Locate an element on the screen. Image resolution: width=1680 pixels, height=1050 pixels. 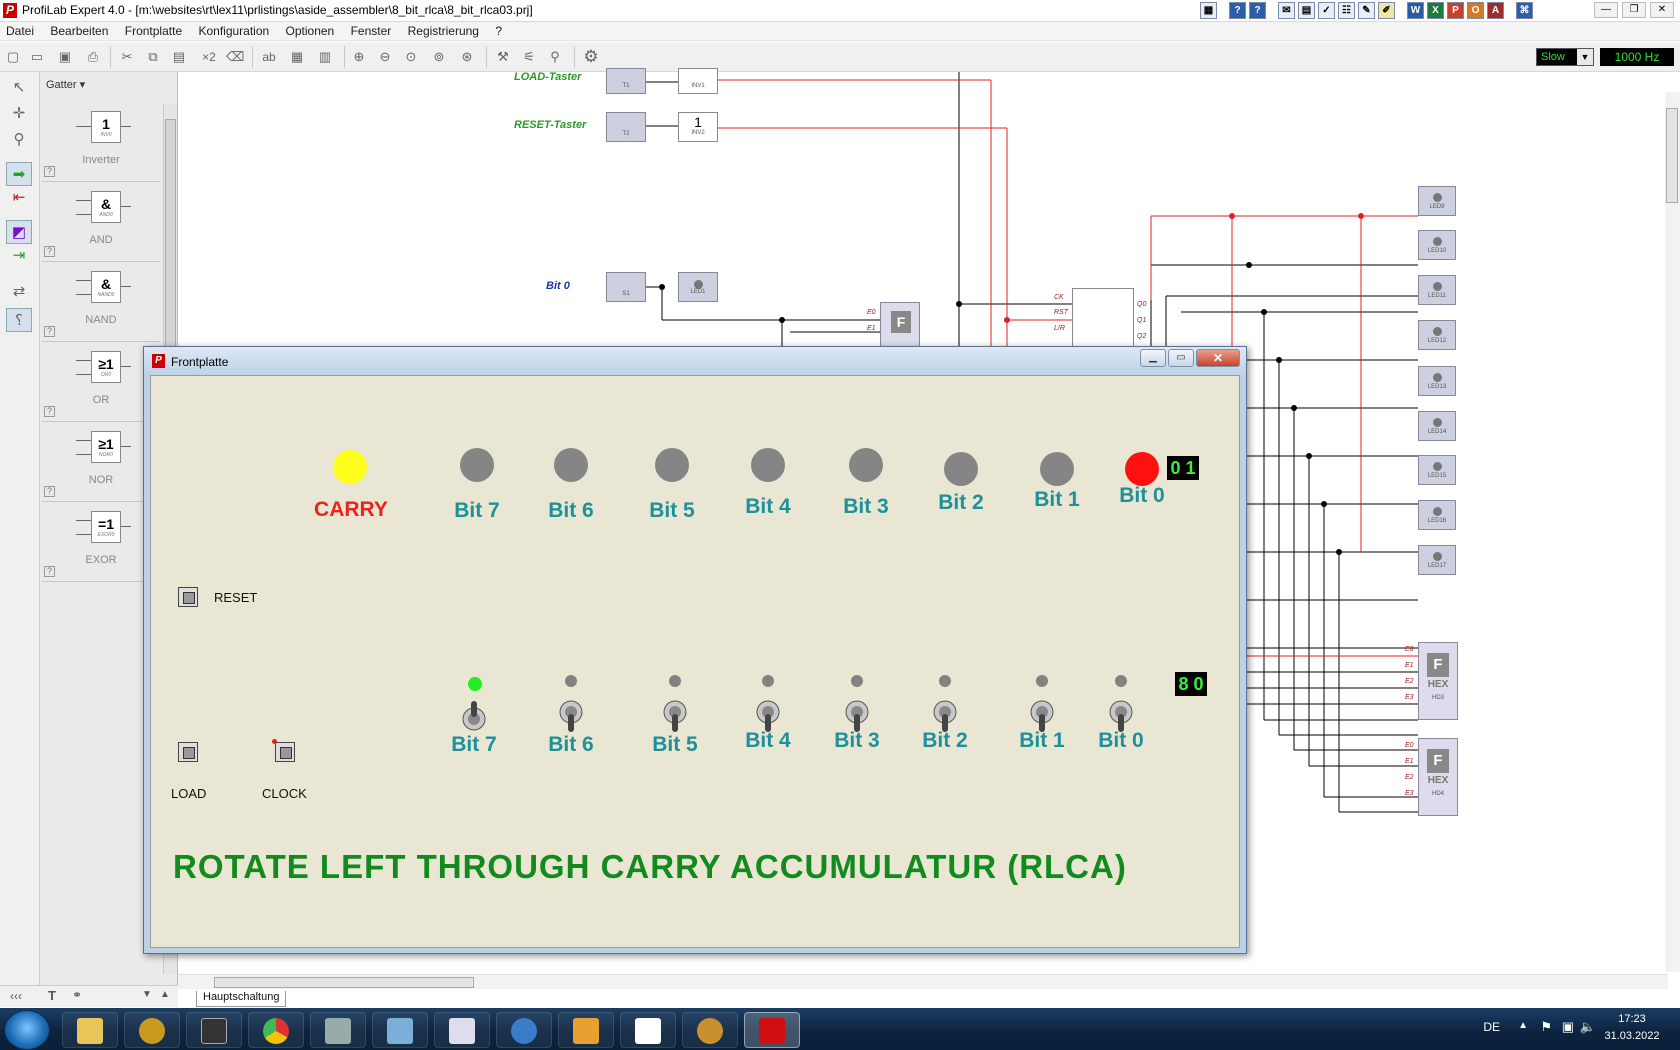
inverter-inv2: 1 INV2 is located at coordinates (698, 127).